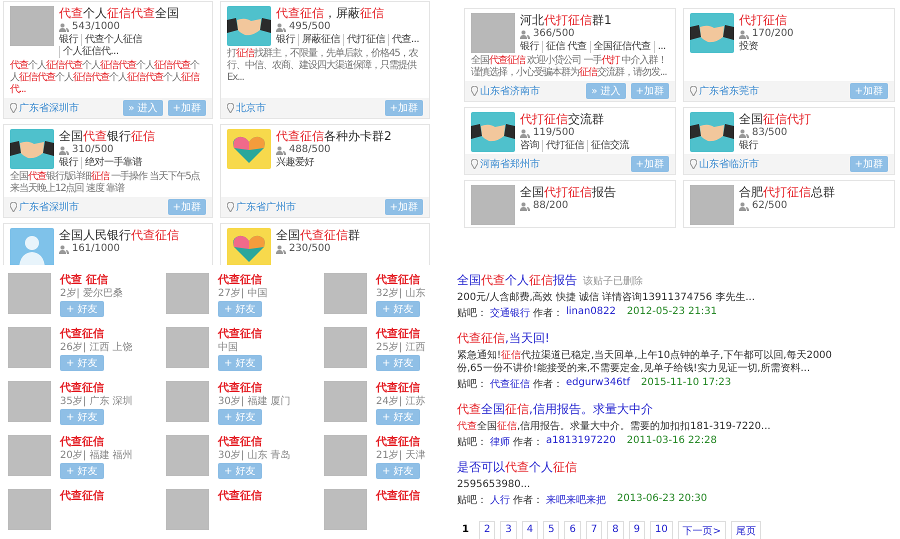 The width and height of the screenshot is (900, 539). What do you see at coordinates (517, 280) in the screenshot?
I see `post-title: 全国代查个人征信报告` at bounding box center [517, 280].